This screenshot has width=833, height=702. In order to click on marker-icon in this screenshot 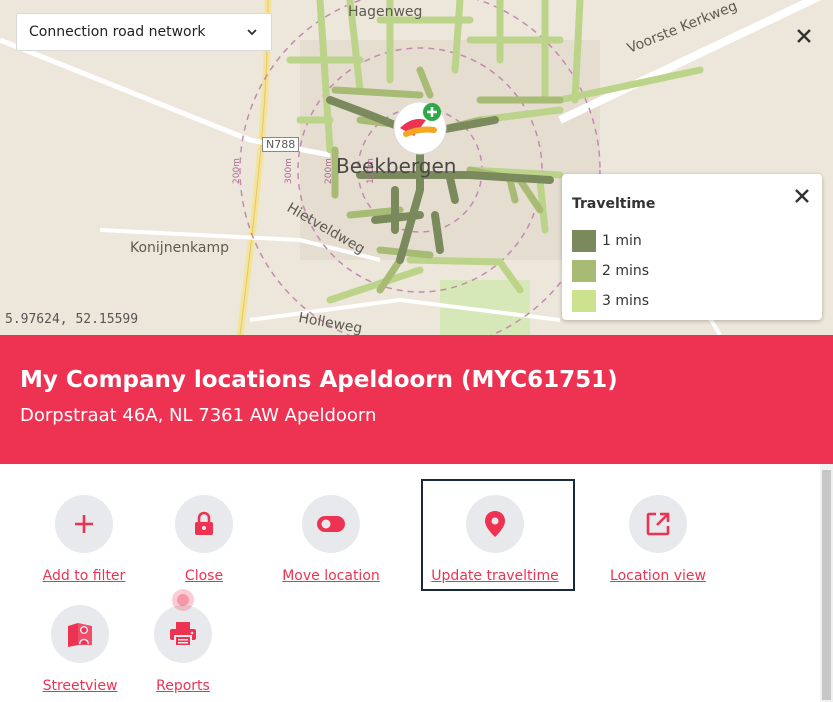, I will do `click(420, 128)`.